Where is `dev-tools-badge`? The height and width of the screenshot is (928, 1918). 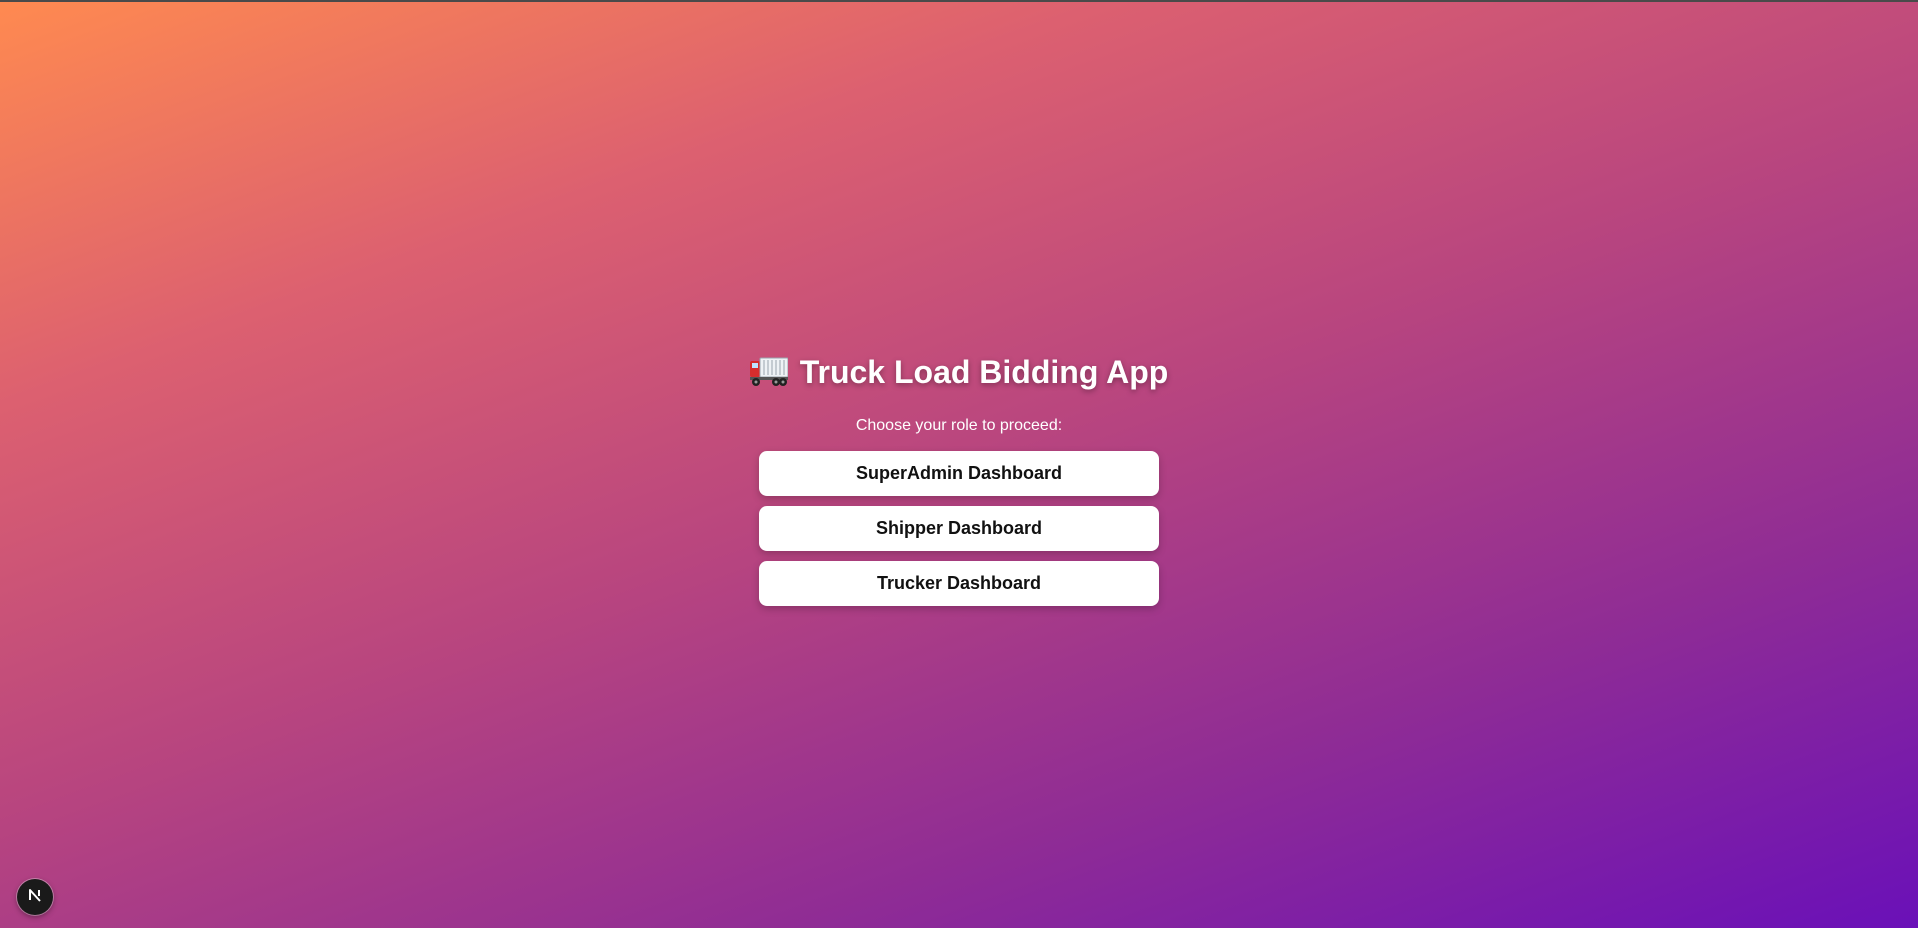 dev-tools-badge is located at coordinates (35, 897).